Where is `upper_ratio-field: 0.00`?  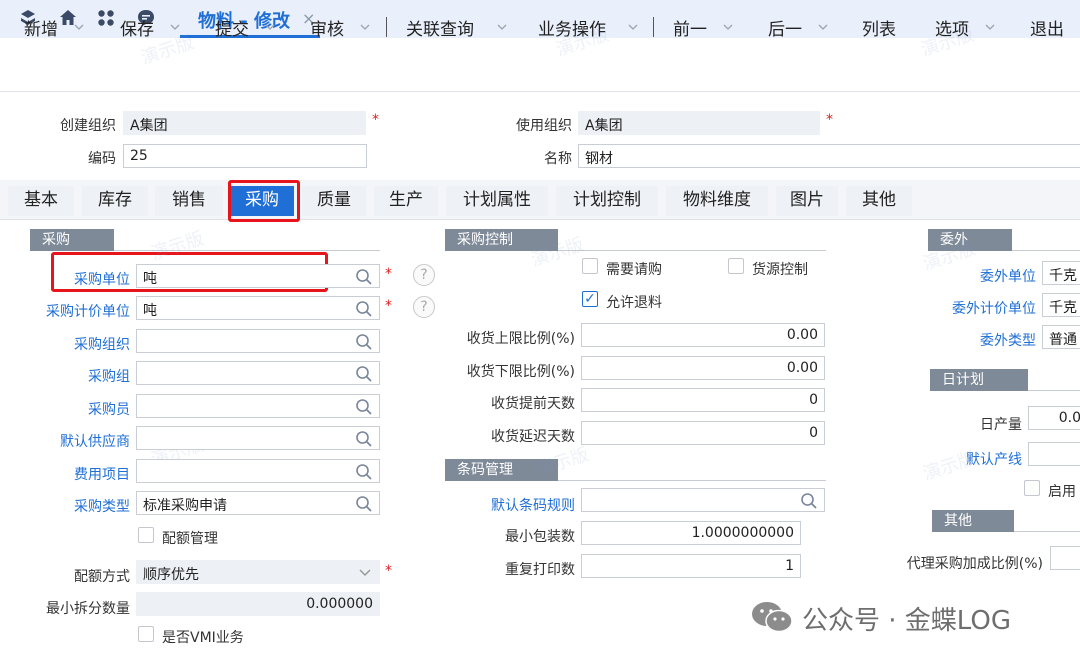 upper_ratio-field: 0.00 is located at coordinates (703, 335).